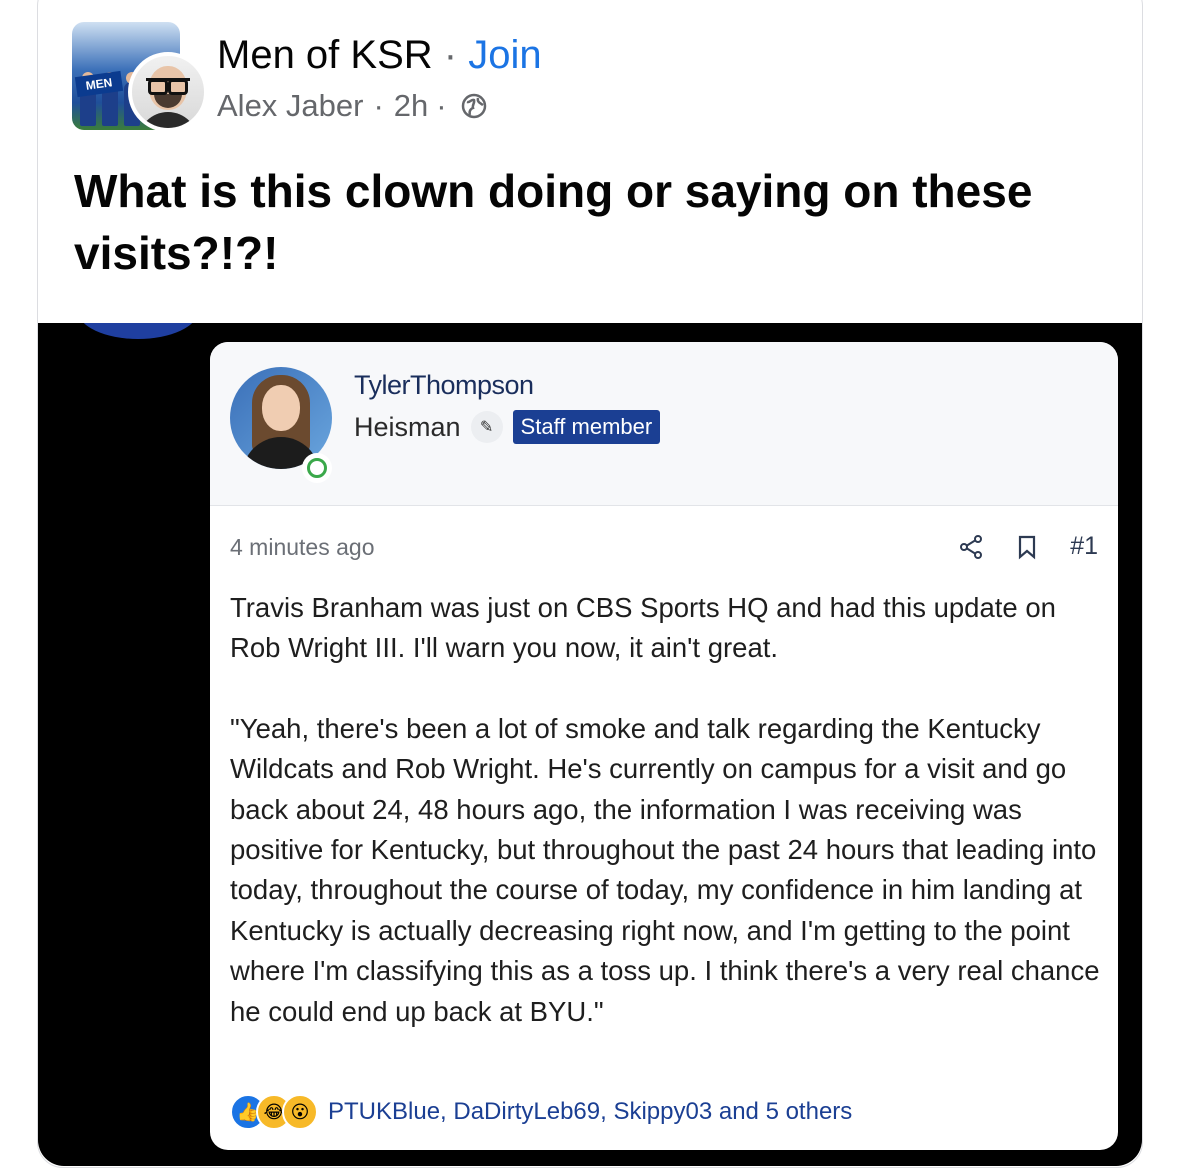 The image size is (1179, 1170). What do you see at coordinates (473, 106) in the screenshot?
I see `globe-icon` at bounding box center [473, 106].